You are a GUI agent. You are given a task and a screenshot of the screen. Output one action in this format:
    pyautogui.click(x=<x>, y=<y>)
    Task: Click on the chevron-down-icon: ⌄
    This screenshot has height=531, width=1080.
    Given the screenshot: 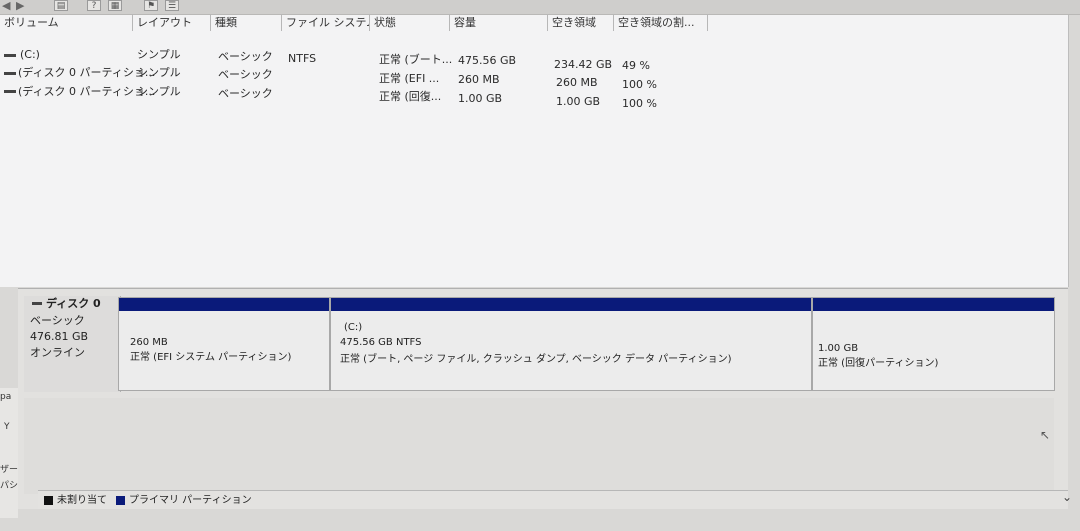 What is the action you would take?
    pyautogui.click(x=1067, y=497)
    